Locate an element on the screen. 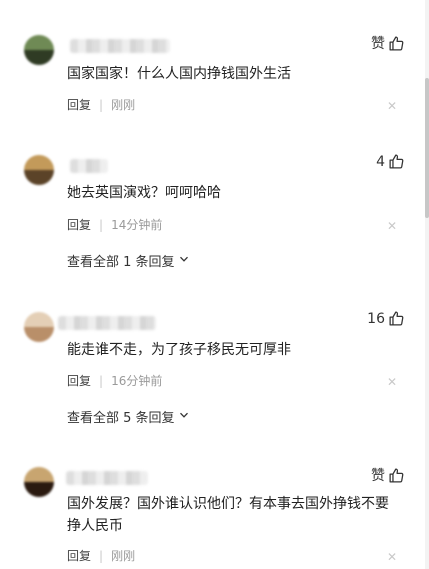 This screenshot has height=569, width=429. scrollbar-track is located at coordinates (427, 284).